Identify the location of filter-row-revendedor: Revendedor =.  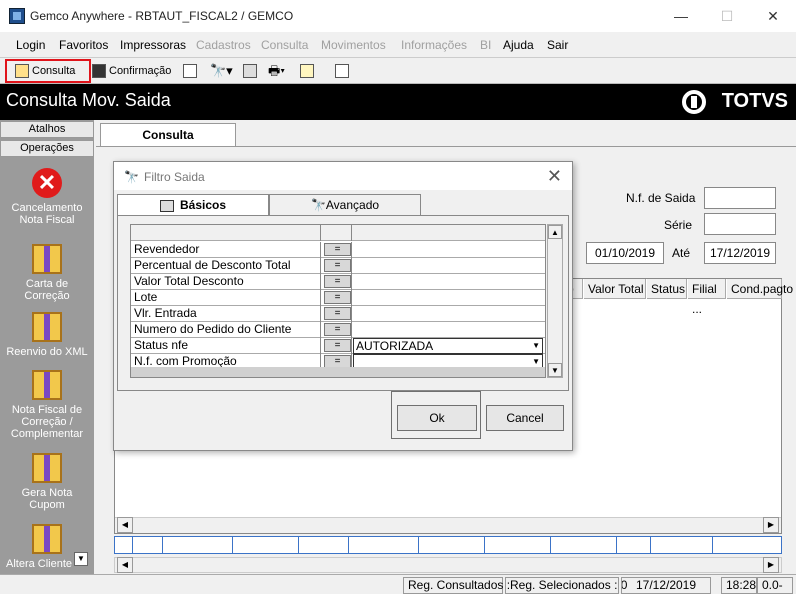
(338, 250).